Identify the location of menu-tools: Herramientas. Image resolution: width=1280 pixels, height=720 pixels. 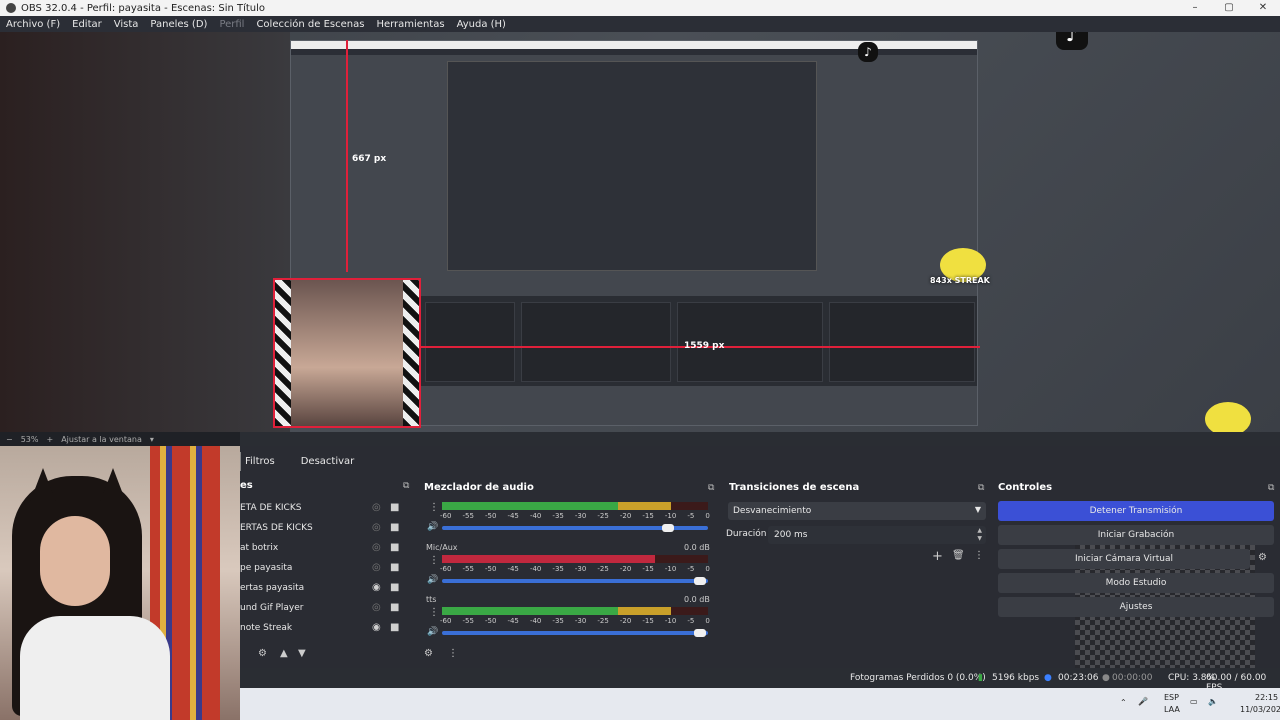
(410, 24).